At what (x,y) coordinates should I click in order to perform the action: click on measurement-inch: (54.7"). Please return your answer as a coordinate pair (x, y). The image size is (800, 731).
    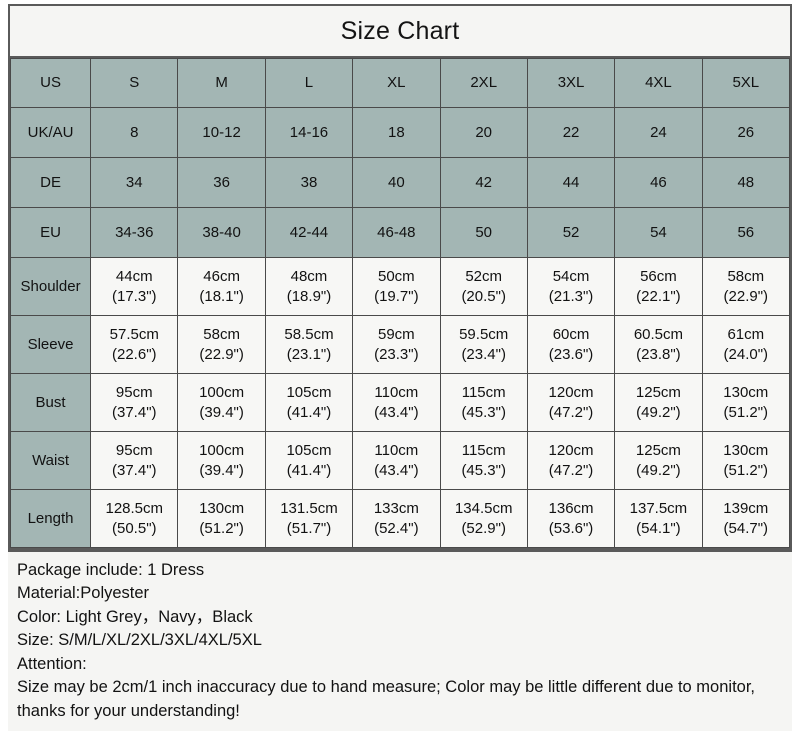
    Looking at the image, I should click on (746, 528).